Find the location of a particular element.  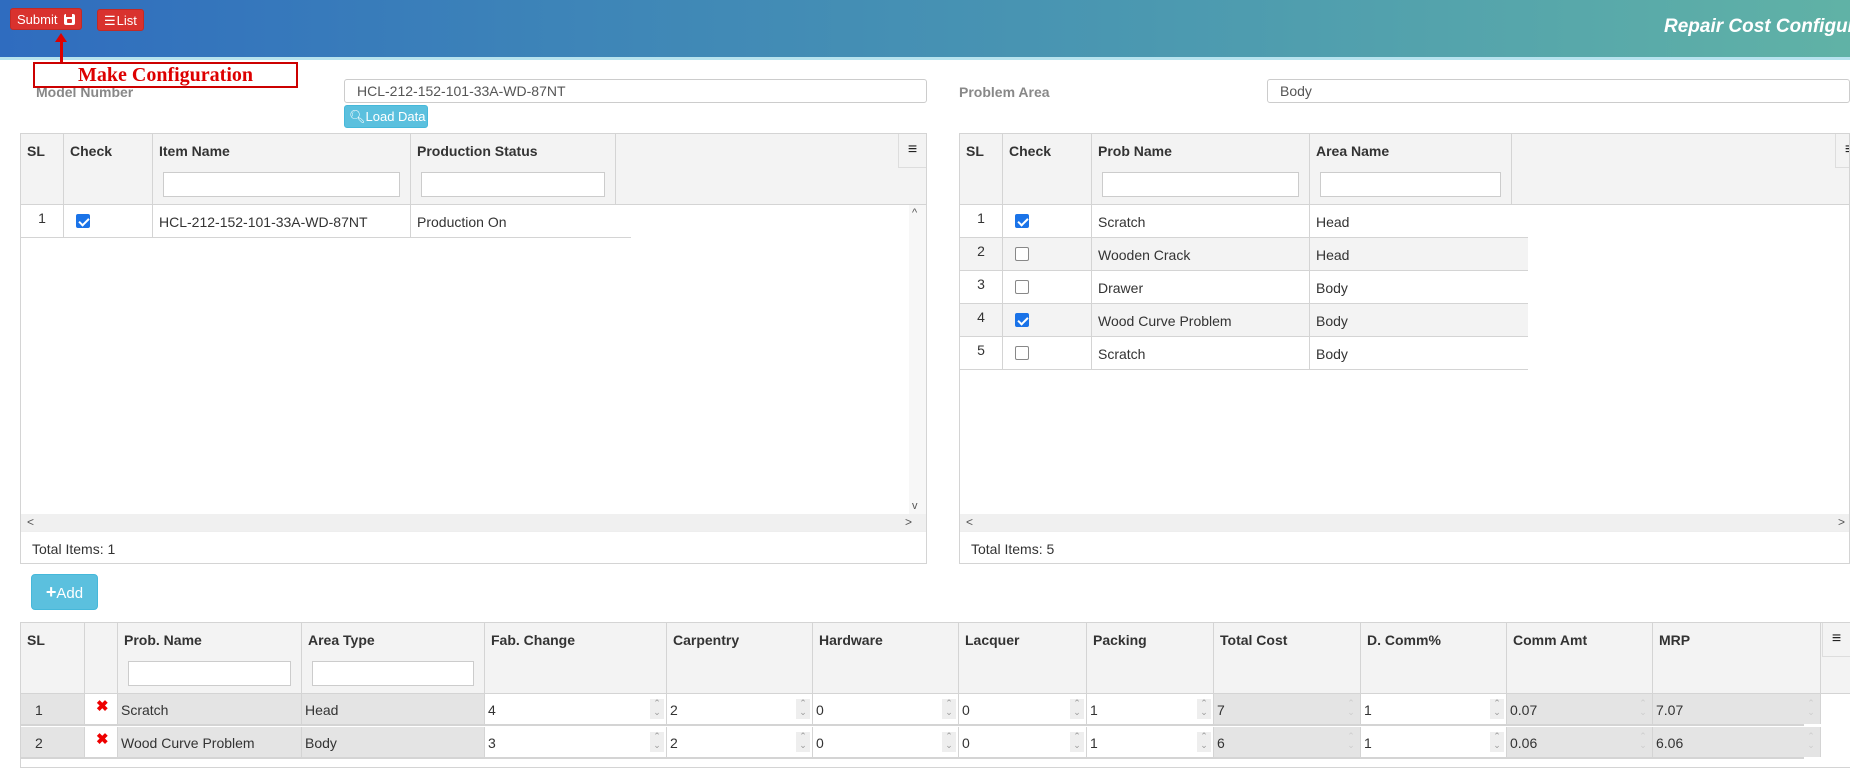

col-prob-name: Prob Name is located at coordinates (1201, 169).